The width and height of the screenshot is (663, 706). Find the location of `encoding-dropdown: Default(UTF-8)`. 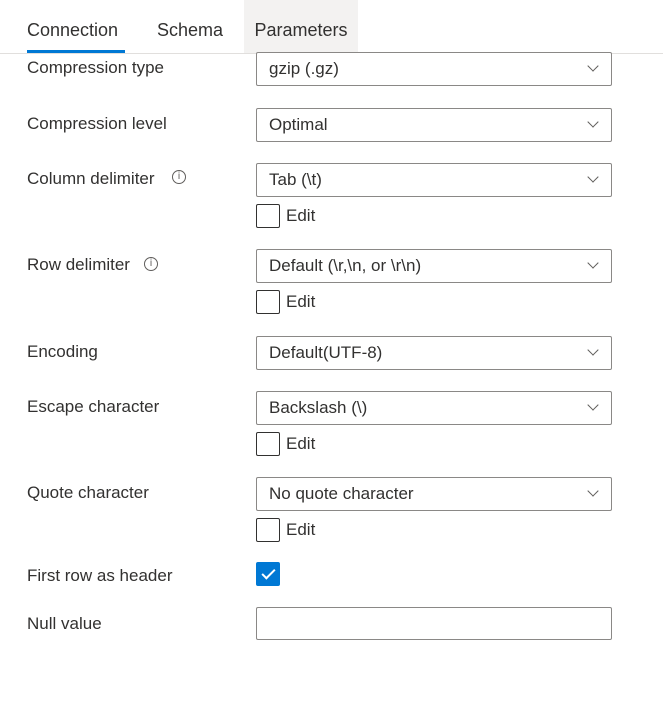

encoding-dropdown: Default(UTF-8) is located at coordinates (434, 353).